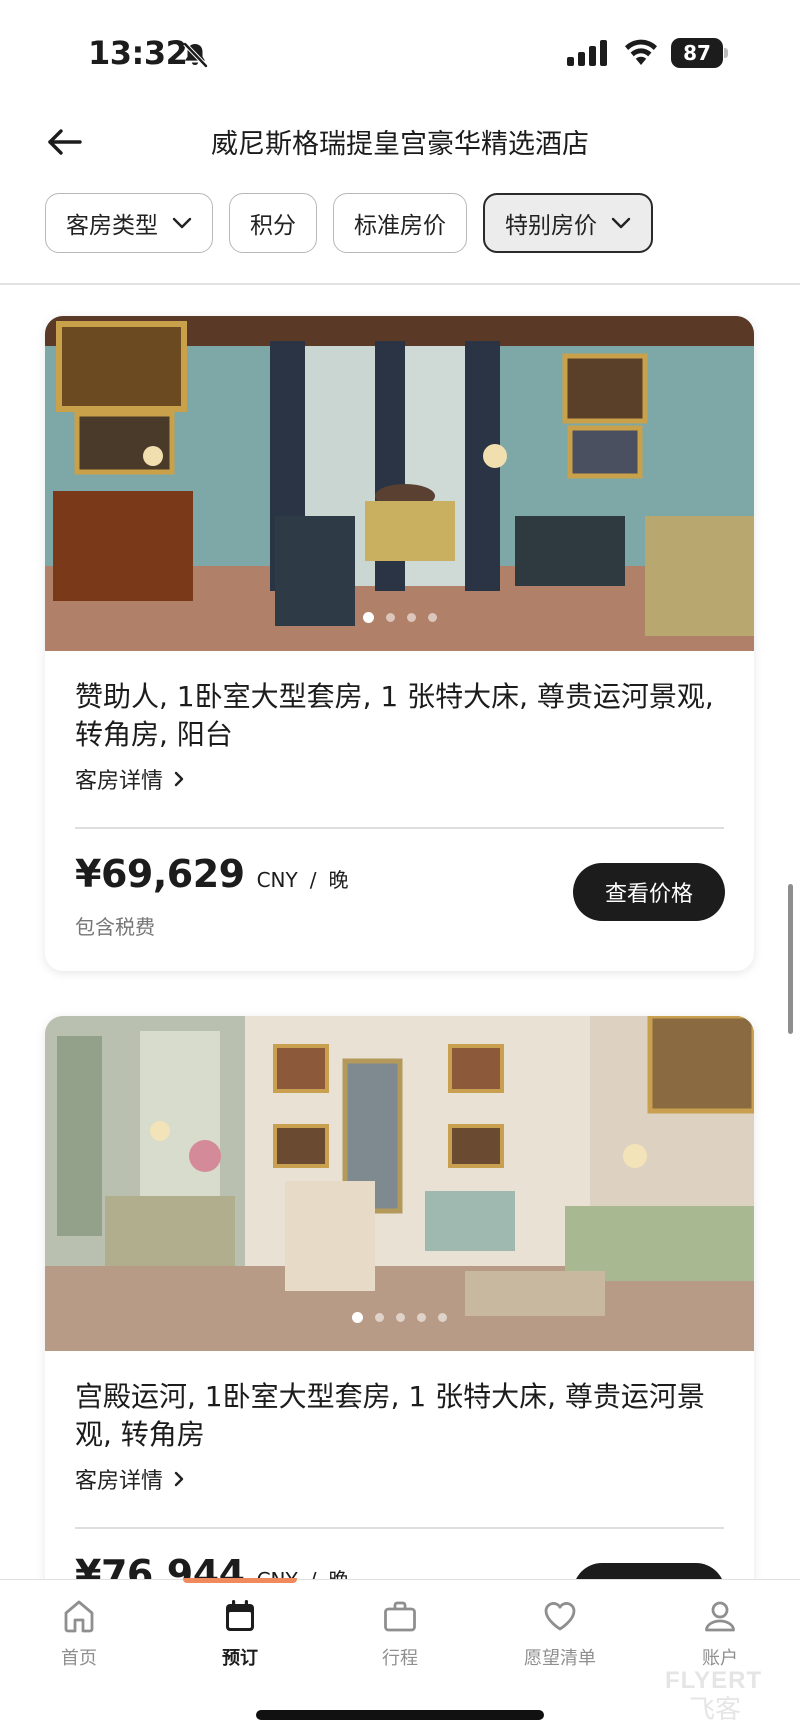 The height and width of the screenshot is (1734, 800). I want to click on price-currency: CNY, so click(277, 880).